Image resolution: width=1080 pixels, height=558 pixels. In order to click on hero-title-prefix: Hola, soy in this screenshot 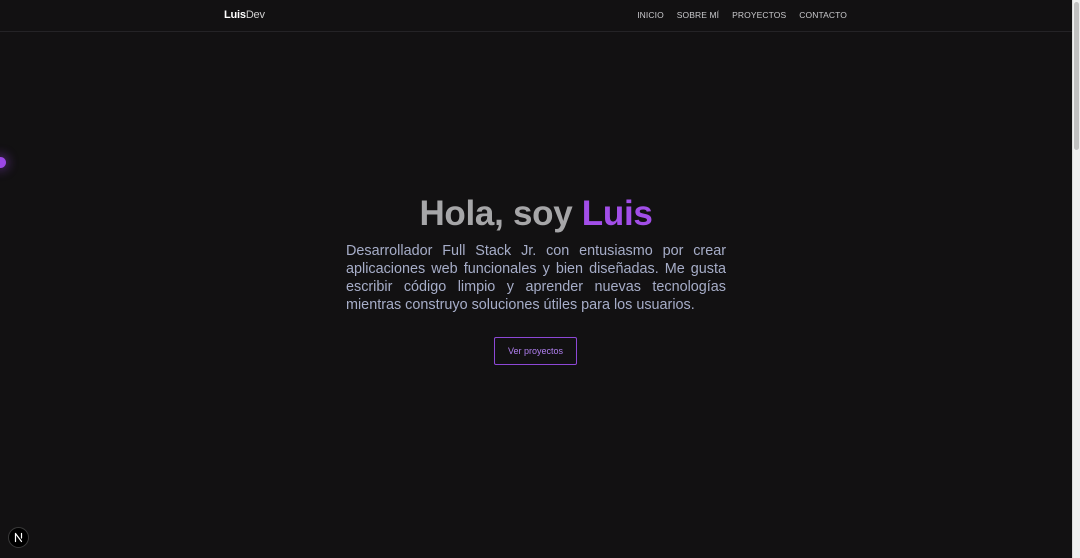, I will do `click(500, 213)`.